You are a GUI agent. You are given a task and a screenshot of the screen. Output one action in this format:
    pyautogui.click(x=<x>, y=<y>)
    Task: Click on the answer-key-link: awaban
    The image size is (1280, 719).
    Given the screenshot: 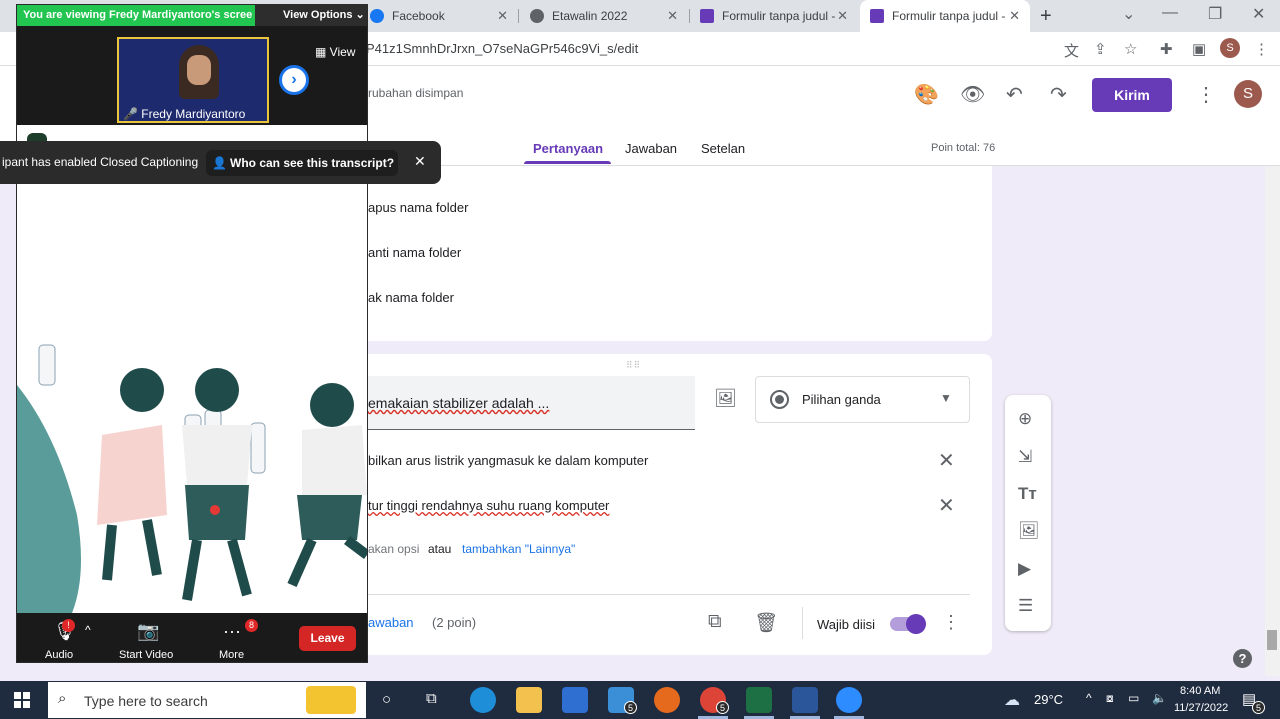 What is the action you would take?
    pyautogui.click(x=391, y=622)
    